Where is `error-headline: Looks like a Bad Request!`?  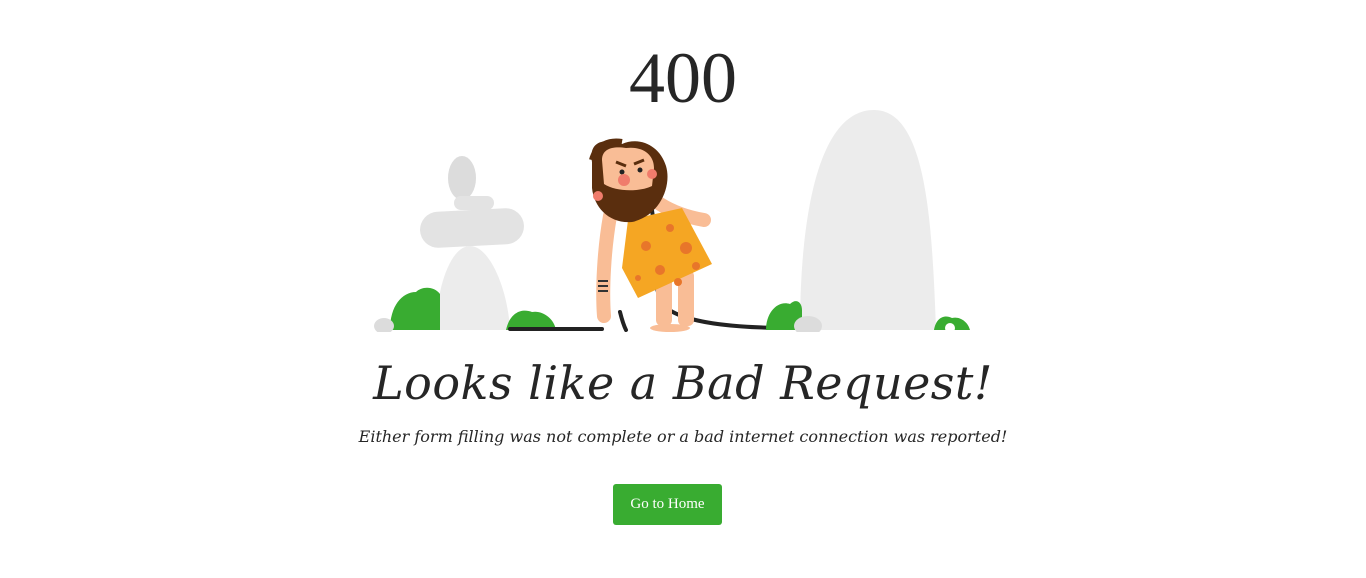 error-headline: Looks like a Bad Request! is located at coordinates (683, 383).